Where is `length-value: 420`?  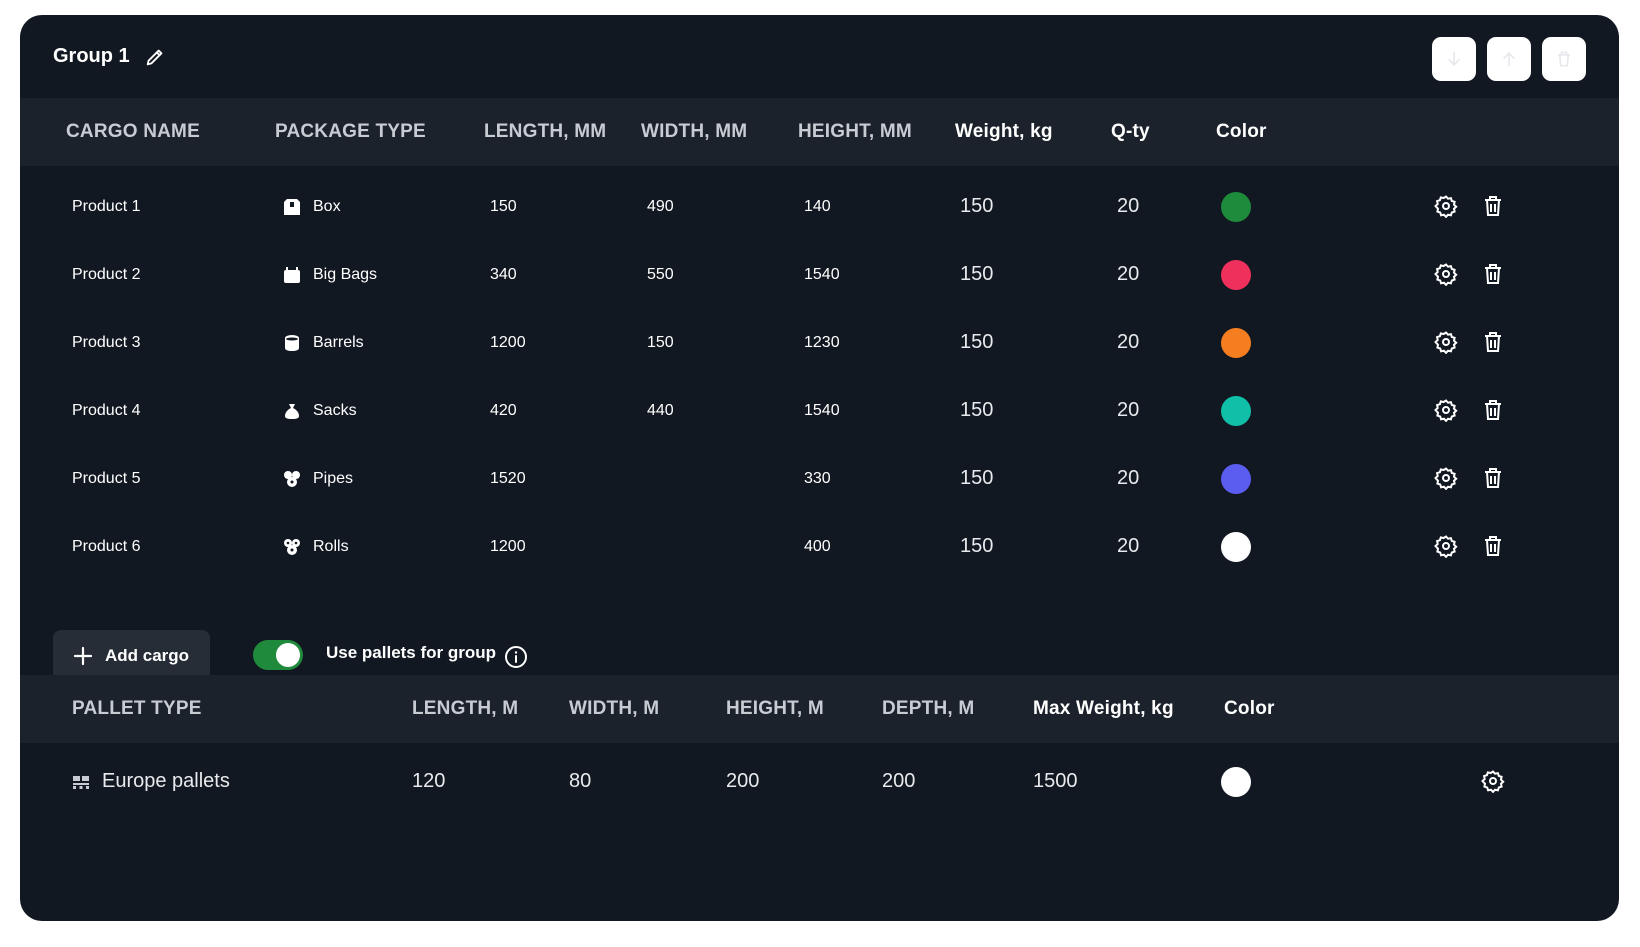 length-value: 420 is located at coordinates (503, 410).